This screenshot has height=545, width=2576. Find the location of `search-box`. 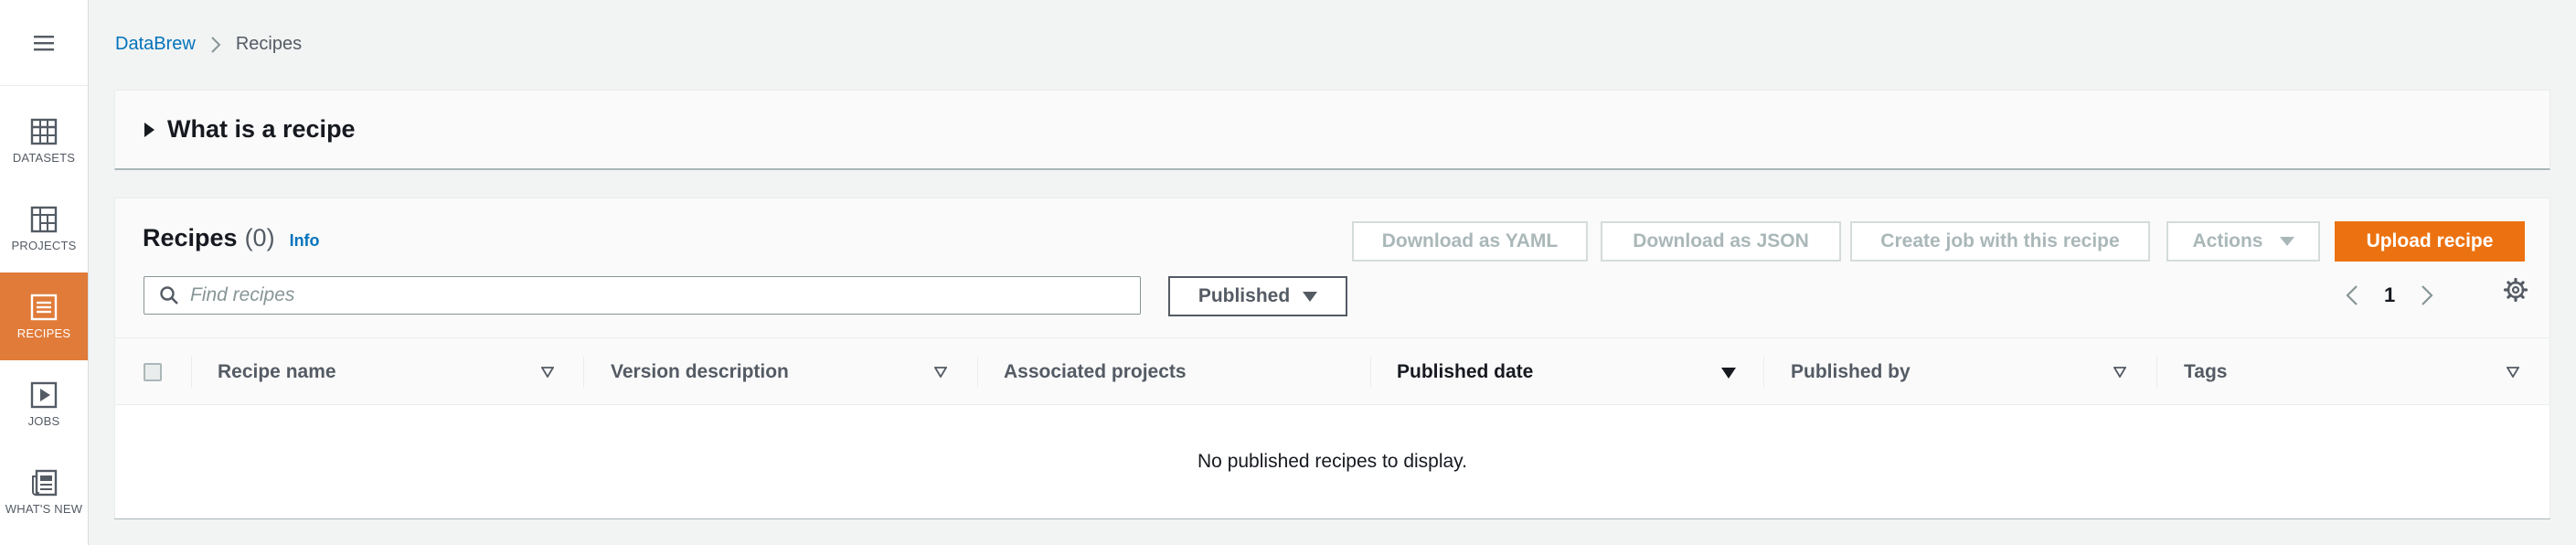

search-box is located at coordinates (642, 295).